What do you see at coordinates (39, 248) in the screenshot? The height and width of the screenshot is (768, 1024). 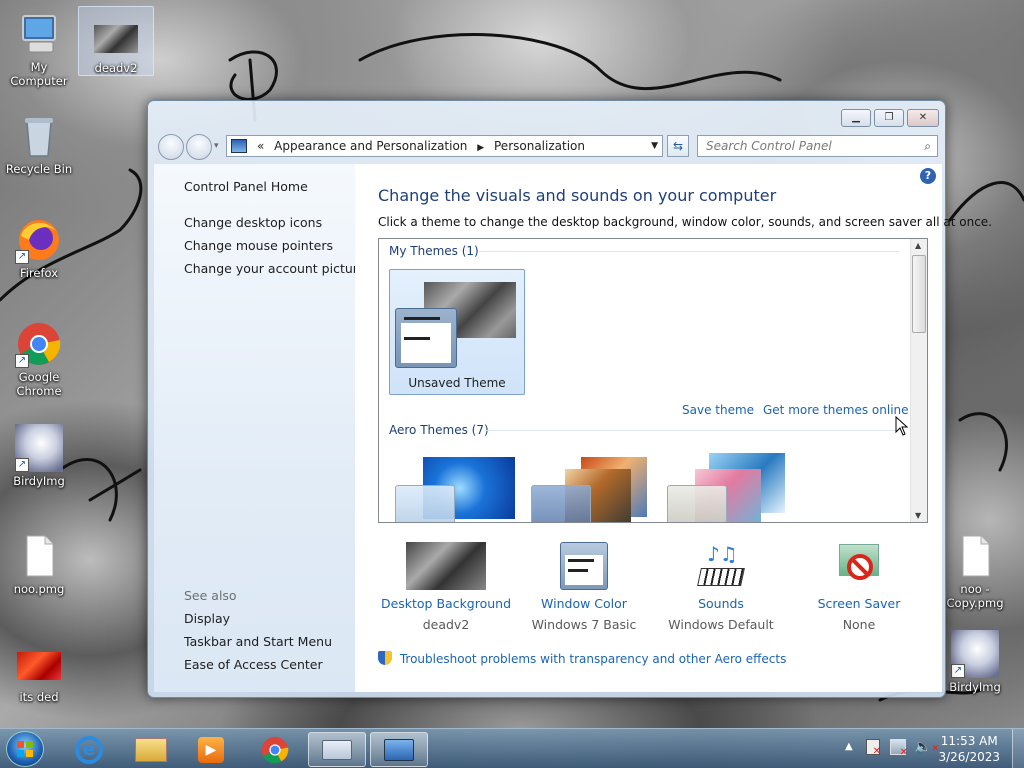 I see `desktop-icon-firefox: ↗ Firefox` at bounding box center [39, 248].